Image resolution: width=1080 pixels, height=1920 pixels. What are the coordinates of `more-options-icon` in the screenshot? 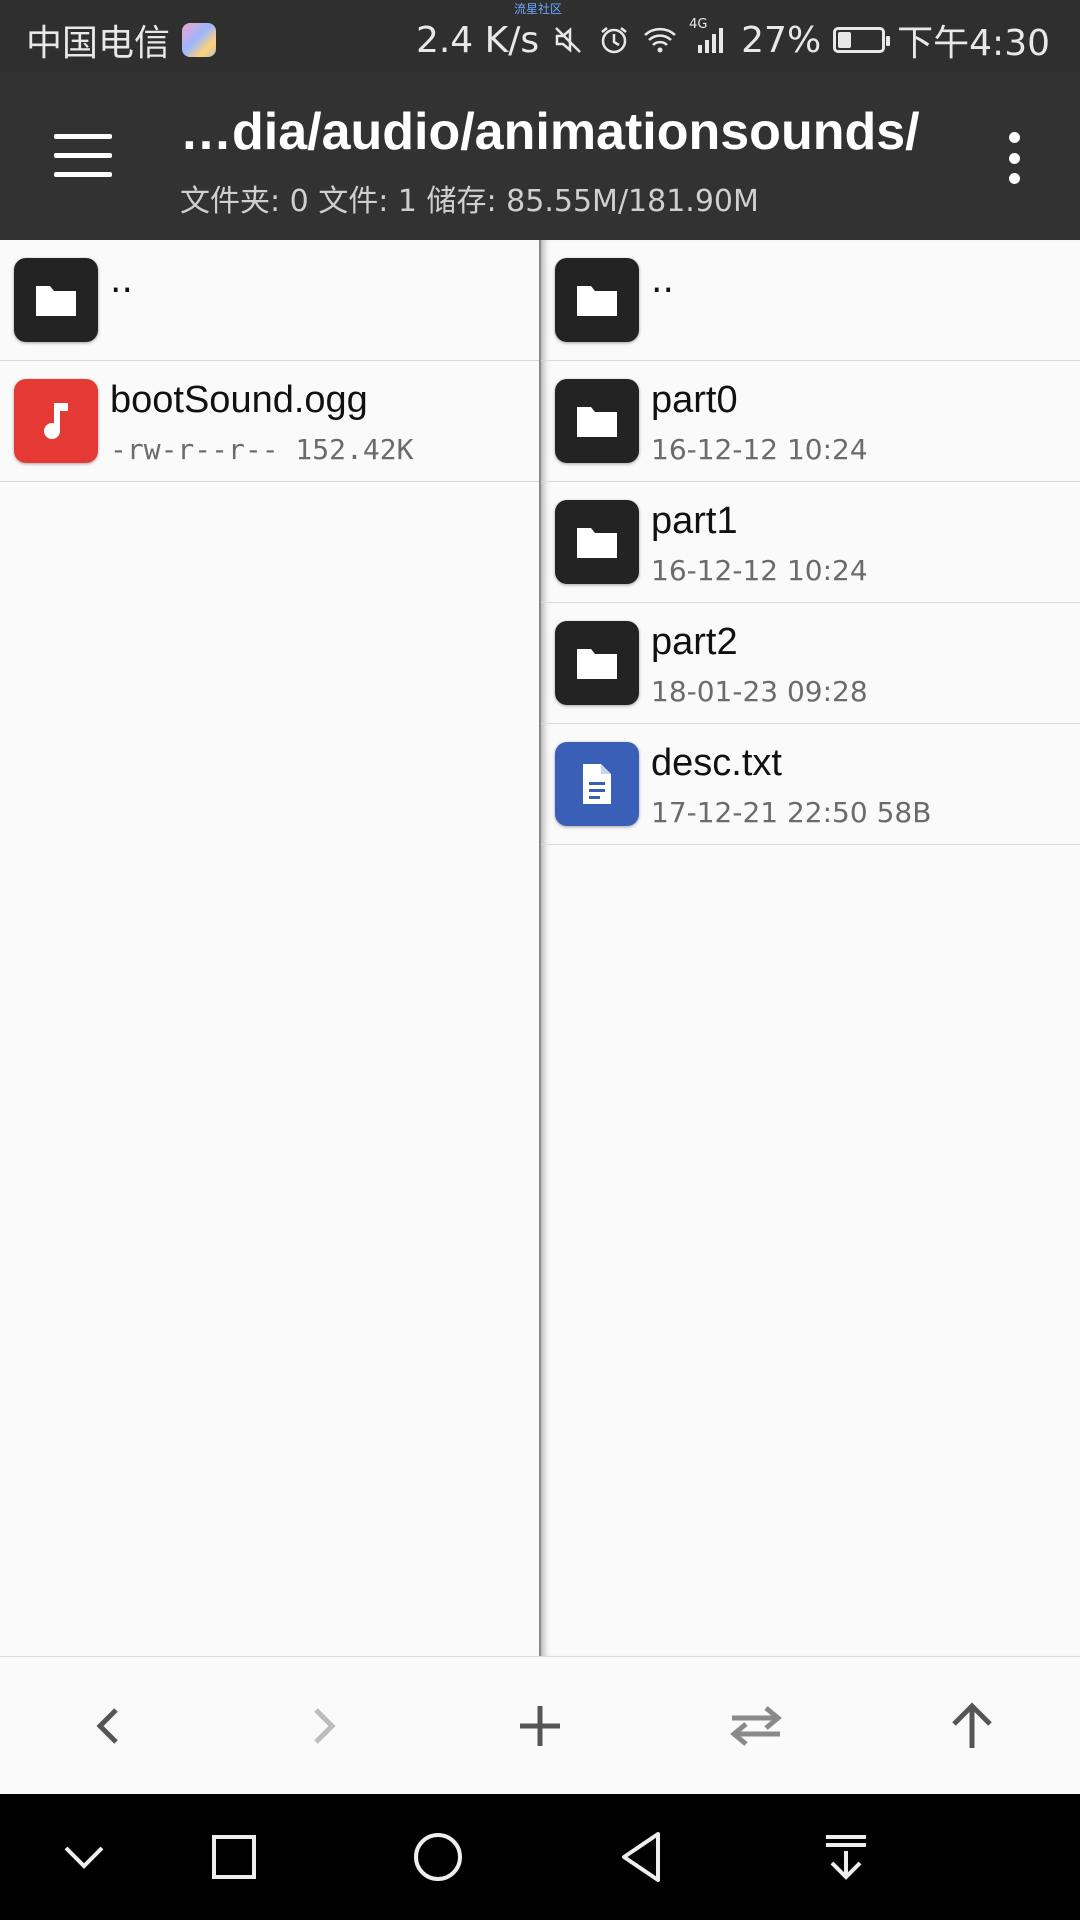 It's located at (1014, 158).